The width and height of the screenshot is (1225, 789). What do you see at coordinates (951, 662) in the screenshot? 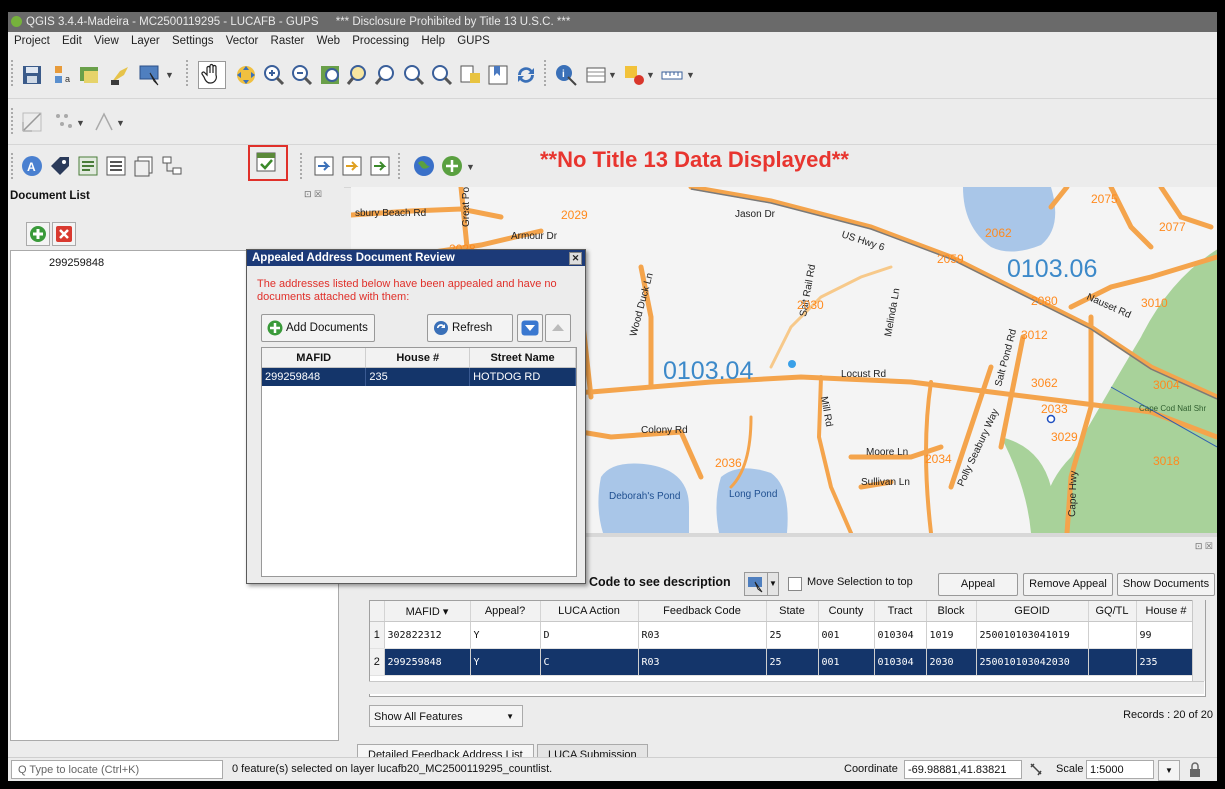
I see `table-cell: 2030` at bounding box center [951, 662].